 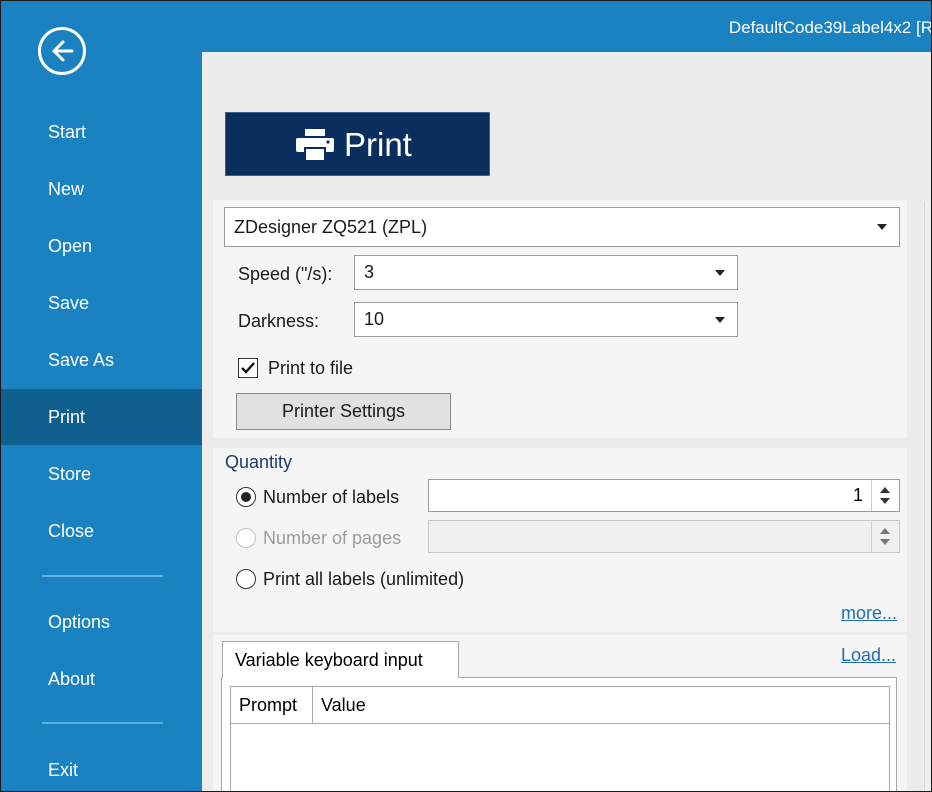 What do you see at coordinates (101, 679) in the screenshot?
I see `sidebar-item-about: About` at bounding box center [101, 679].